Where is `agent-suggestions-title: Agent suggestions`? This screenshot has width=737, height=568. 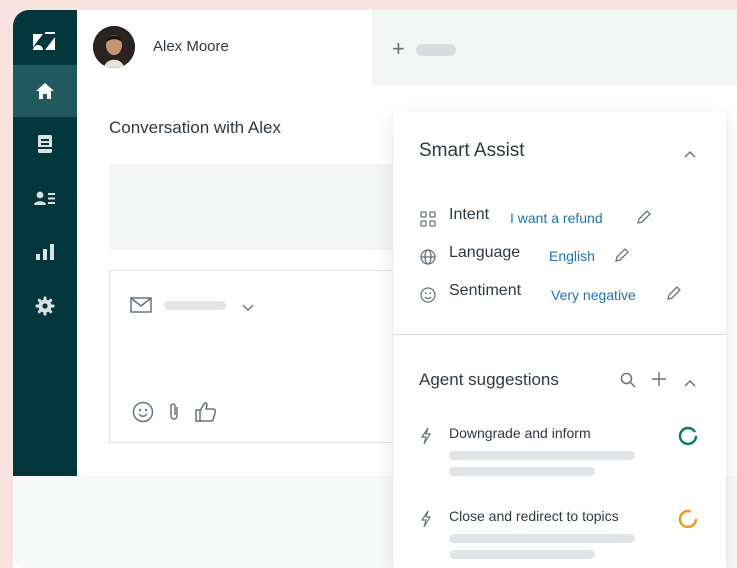
agent-suggestions-title: Agent suggestions is located at coordinates (489, 379).